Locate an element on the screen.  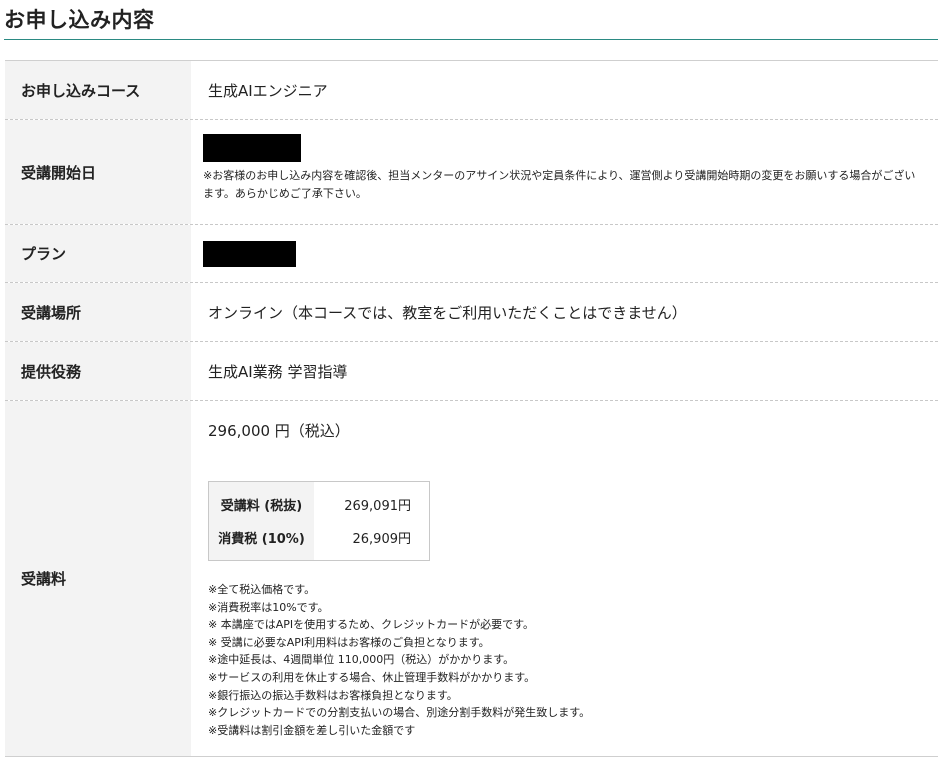
fee-total: 296,000 円（税込） is located at coordinates (279, 431).